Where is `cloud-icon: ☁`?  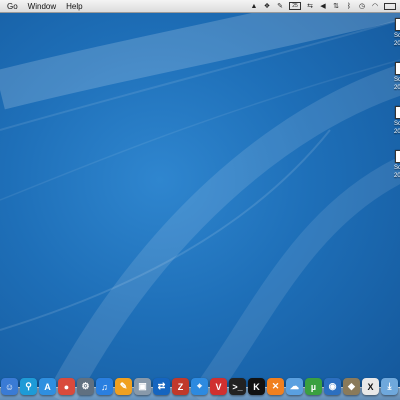 cloud-icon: ☁ is located at coordinates (294, 386).